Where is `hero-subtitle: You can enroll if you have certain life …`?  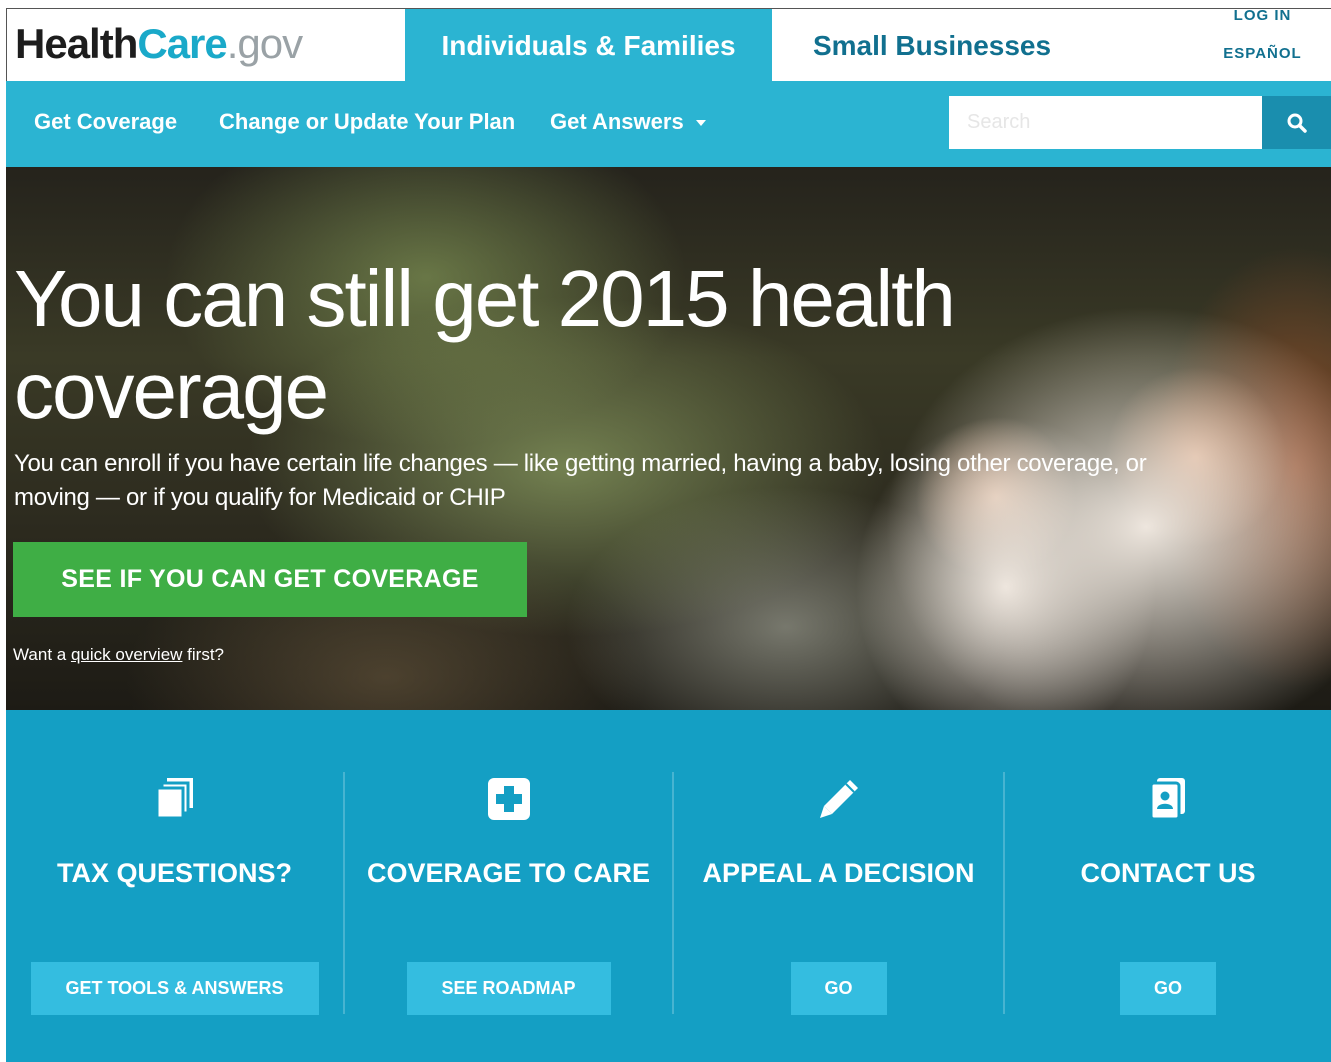
hero-subtitle: You can enroll if you have certain life … is located at coordinates (580, 480).